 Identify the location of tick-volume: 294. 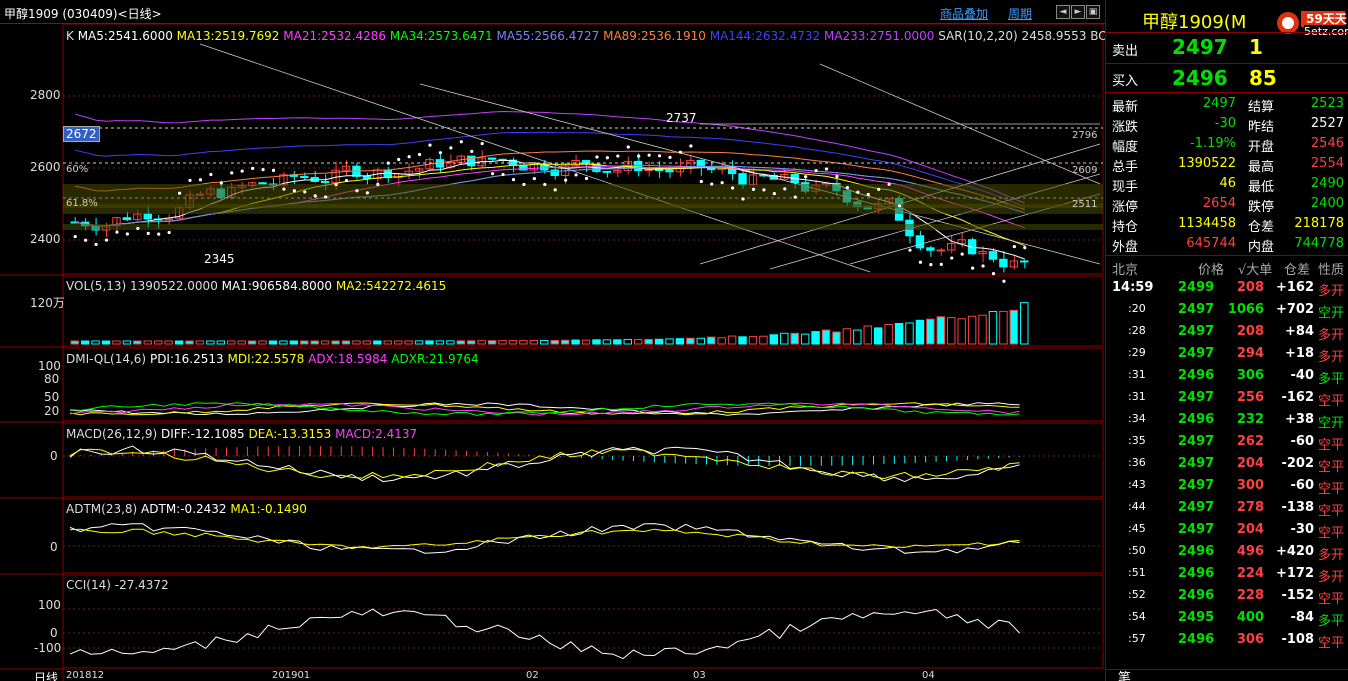
(1250, 353).